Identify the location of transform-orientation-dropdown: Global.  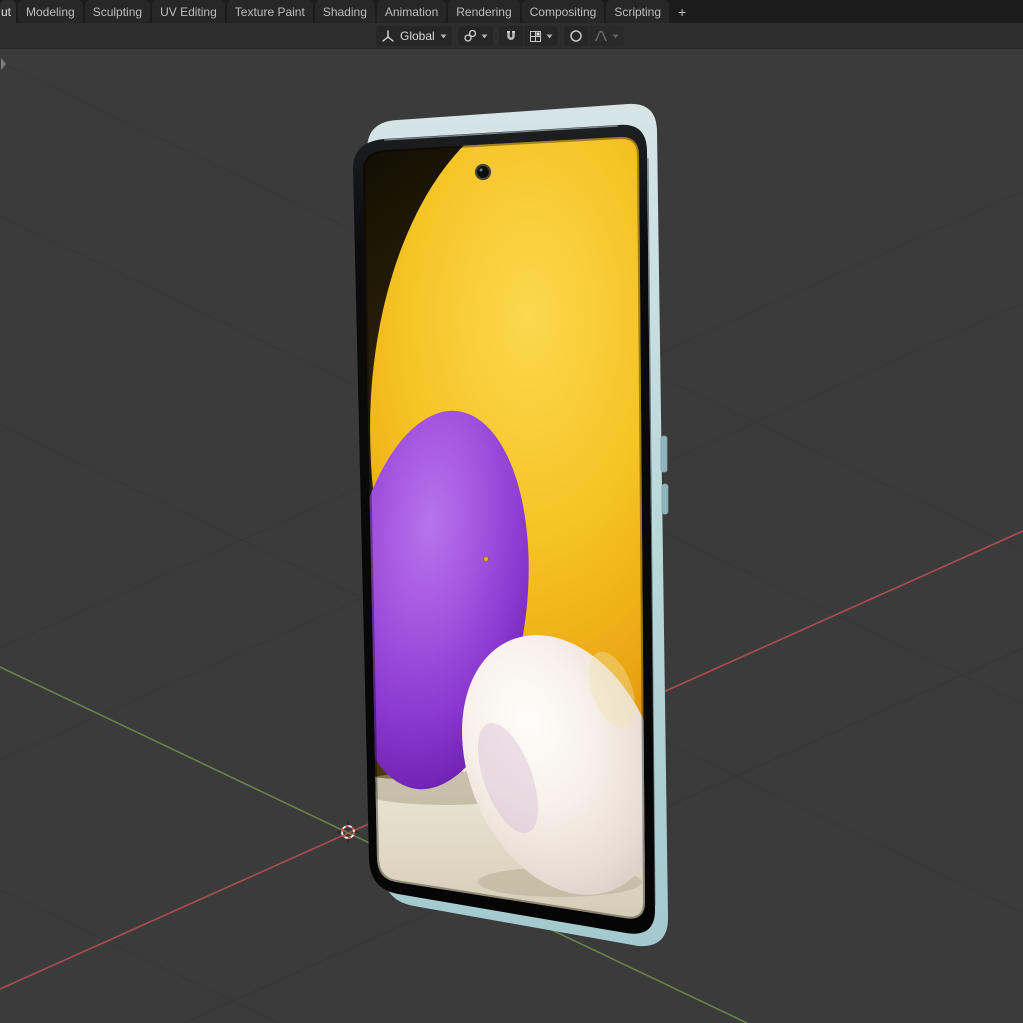
(414, 36).